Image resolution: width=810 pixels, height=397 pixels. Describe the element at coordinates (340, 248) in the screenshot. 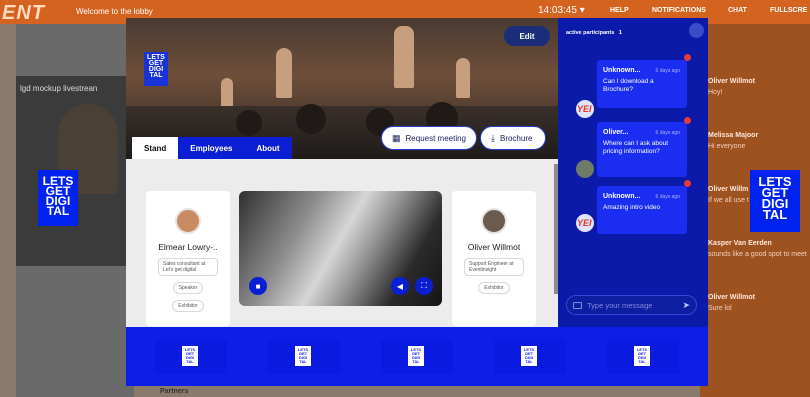

I see `stand-video: ■ ◀ ⛶` at that location.